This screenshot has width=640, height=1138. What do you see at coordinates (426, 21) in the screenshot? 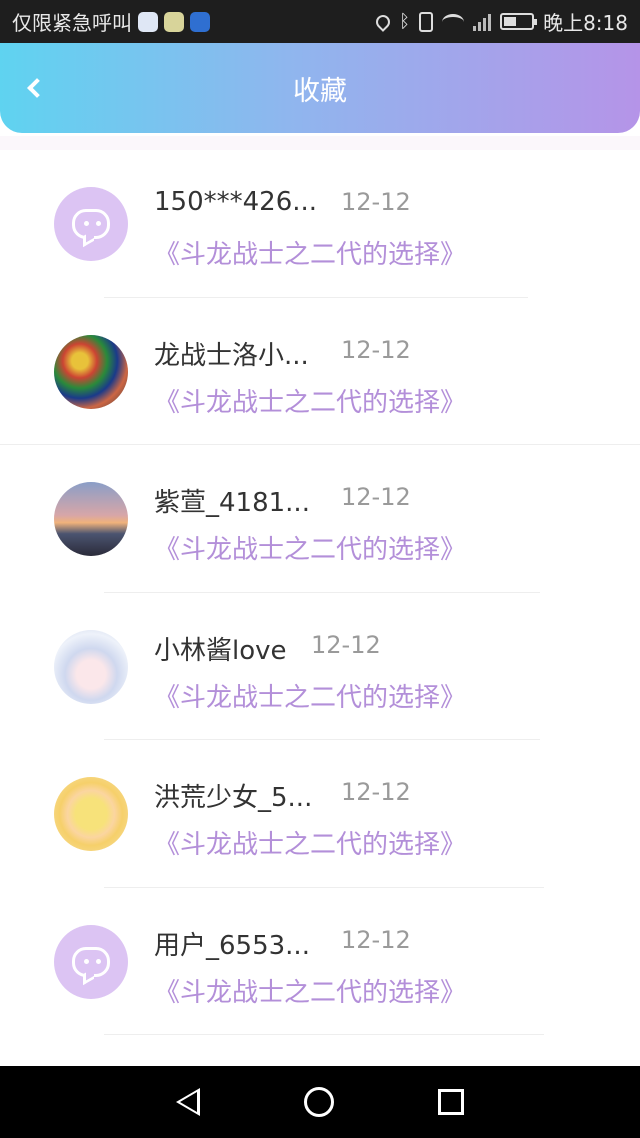
I see `vibrate-icon` at bounding box center [426, 21].